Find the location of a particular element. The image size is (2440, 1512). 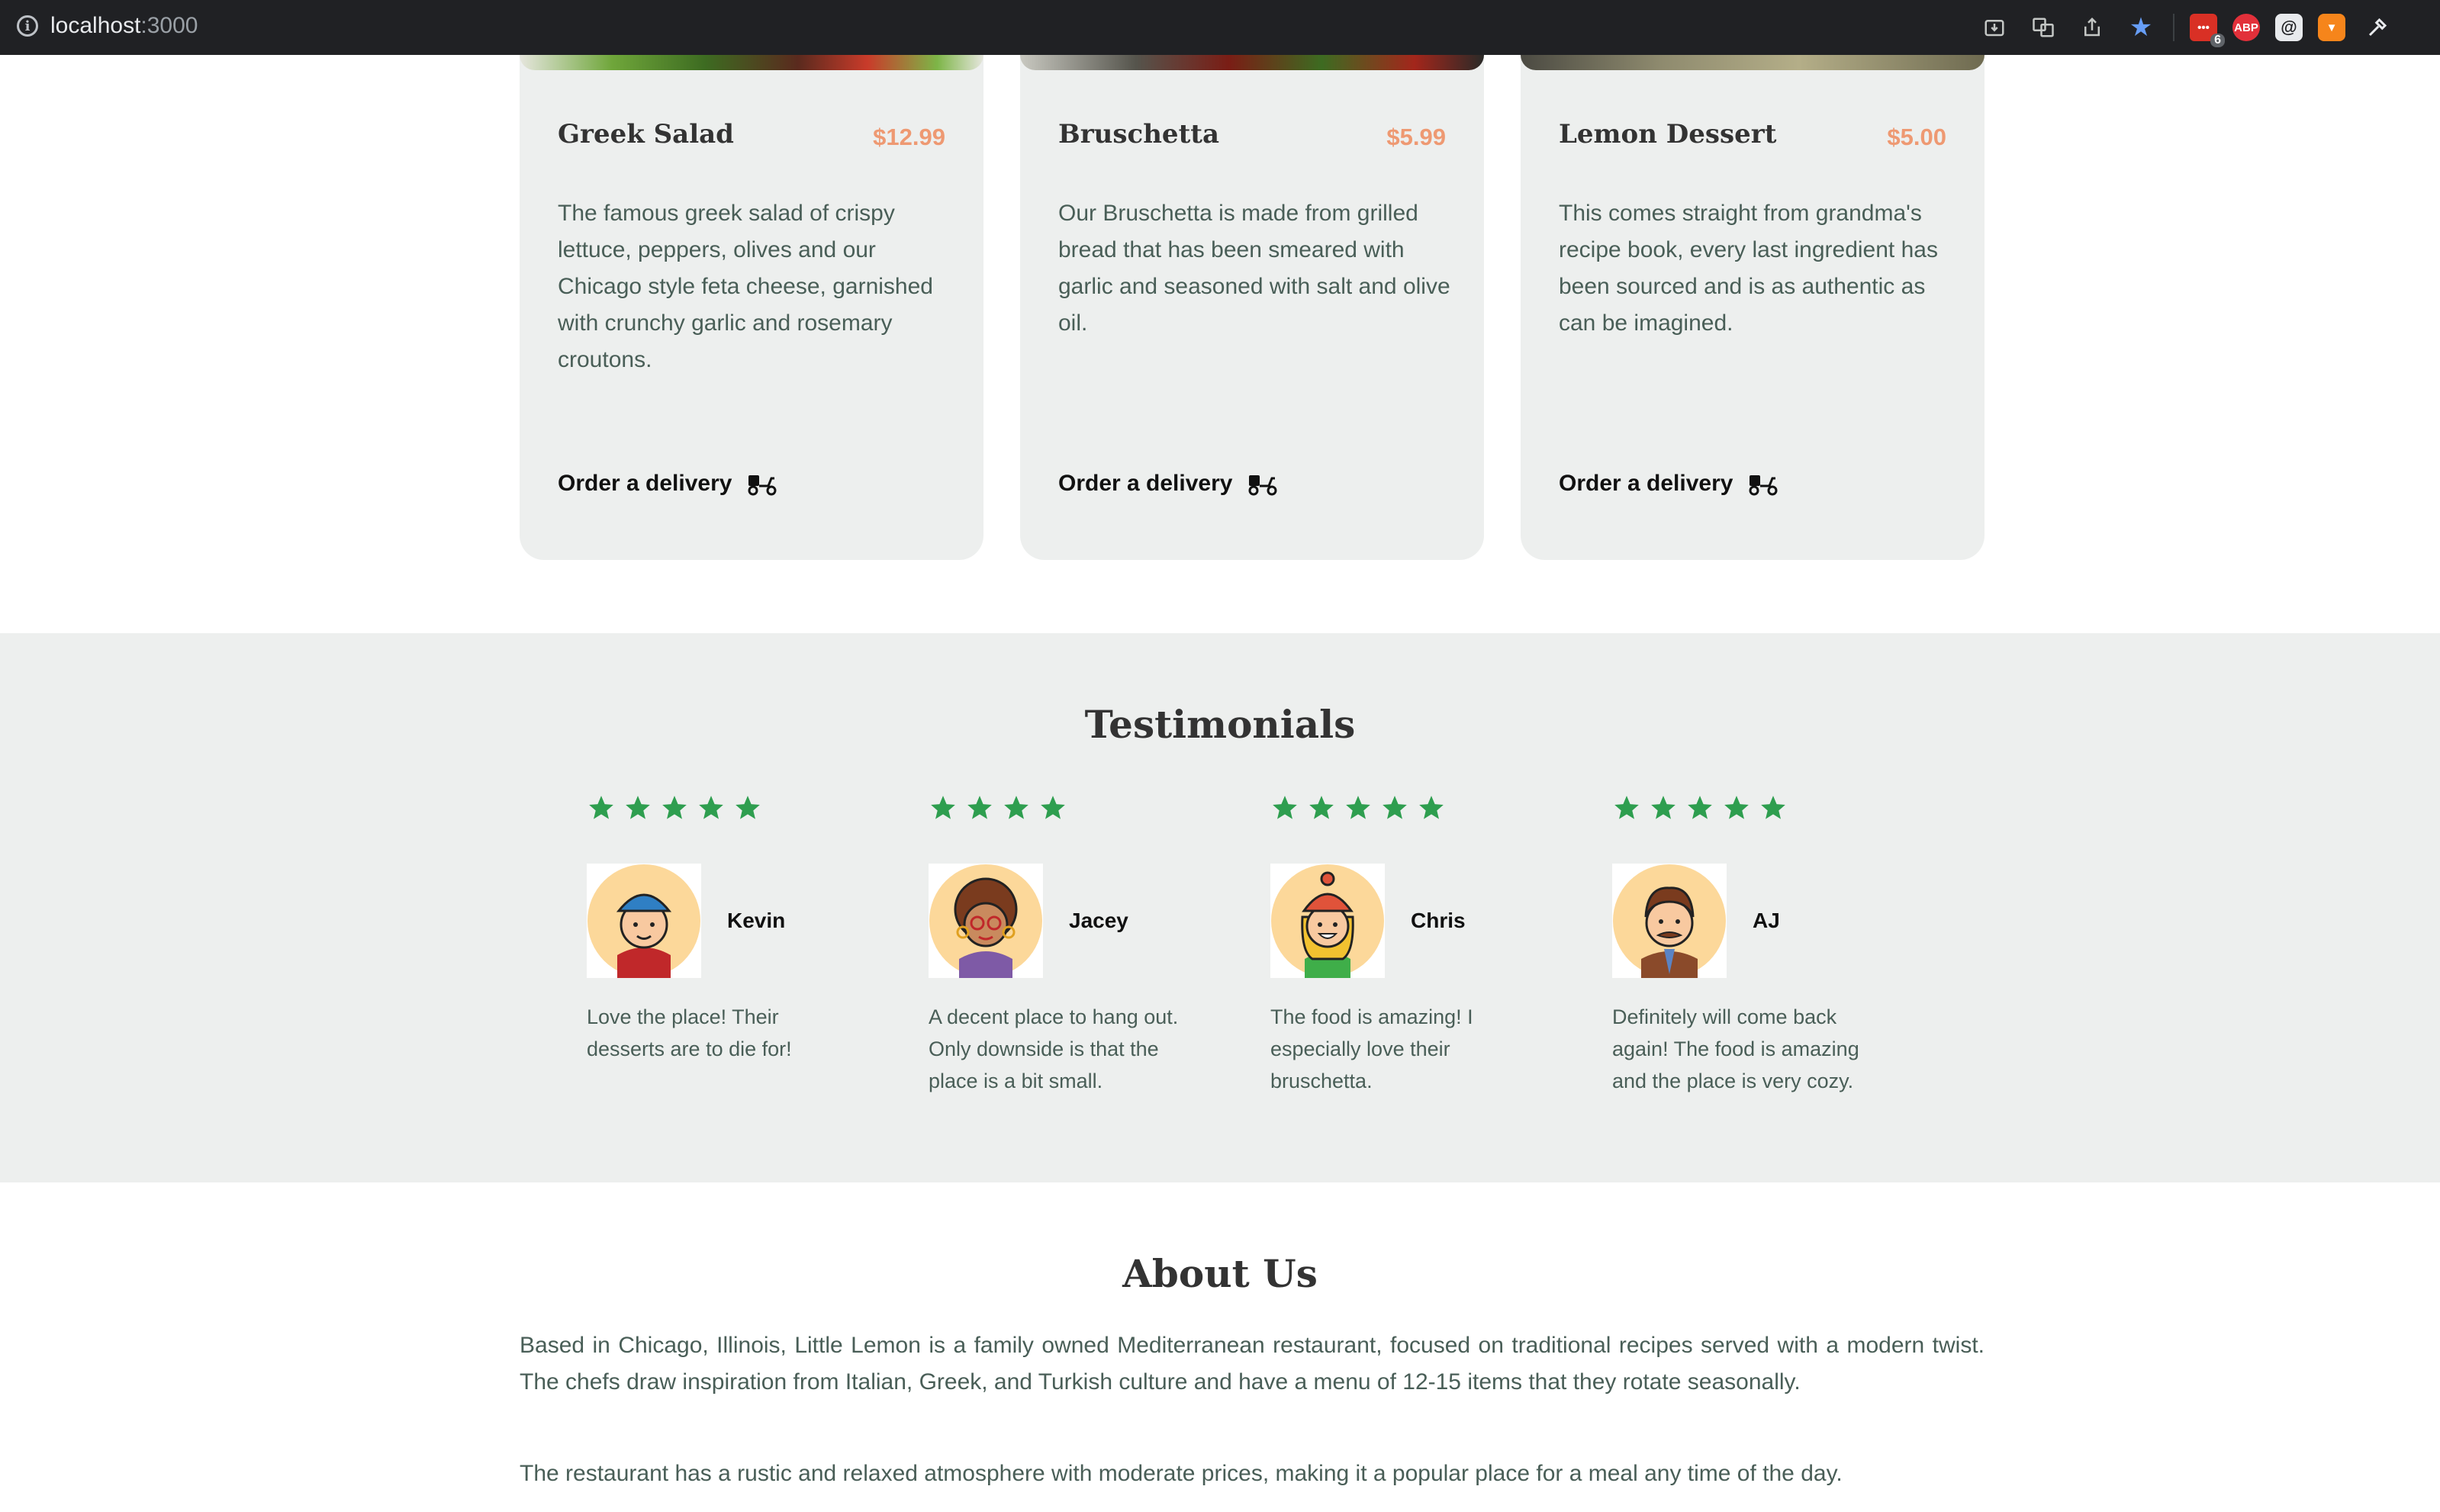

metamask-fox-icon: ▼ is located at coordinates (2331, 28).